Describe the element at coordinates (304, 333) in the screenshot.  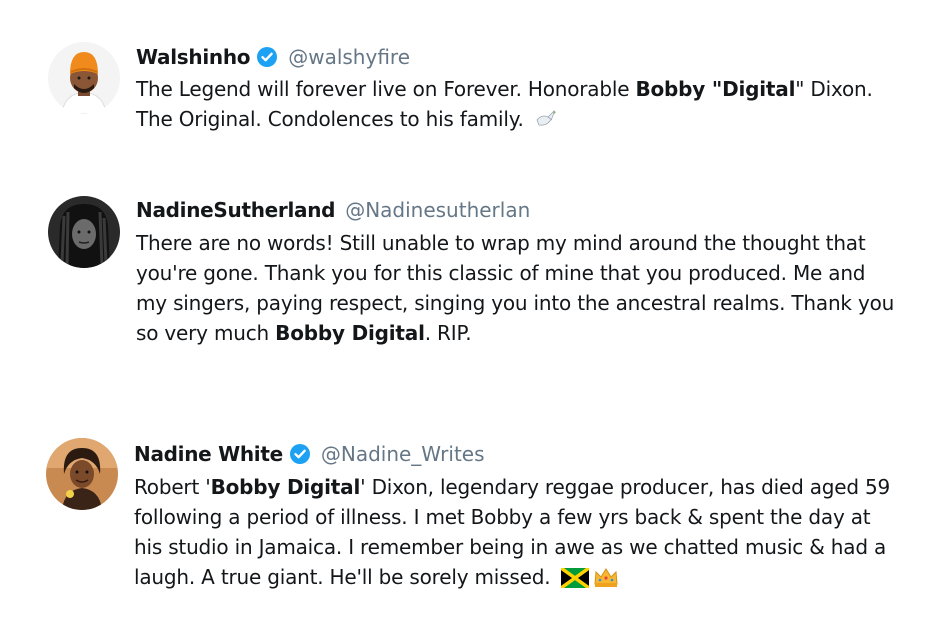
I see `tweet-line: so very much Bobby Digital. RIP.` at that location.